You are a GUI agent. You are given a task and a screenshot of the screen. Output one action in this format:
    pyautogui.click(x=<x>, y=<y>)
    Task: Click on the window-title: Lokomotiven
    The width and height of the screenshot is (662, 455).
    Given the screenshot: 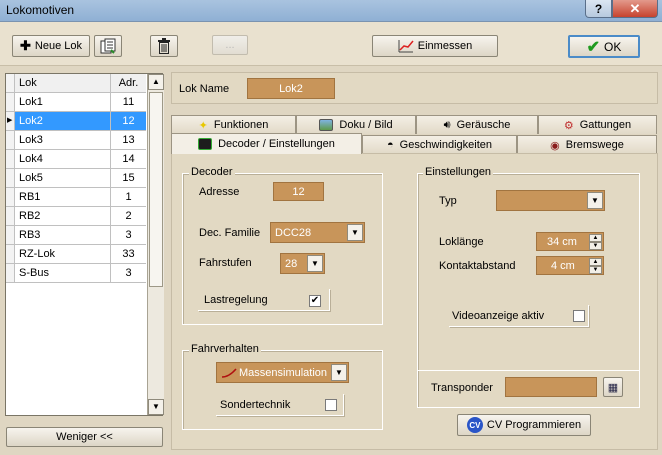 What is the action you would take?
    pyautogui.click(x=40, y=10)
    